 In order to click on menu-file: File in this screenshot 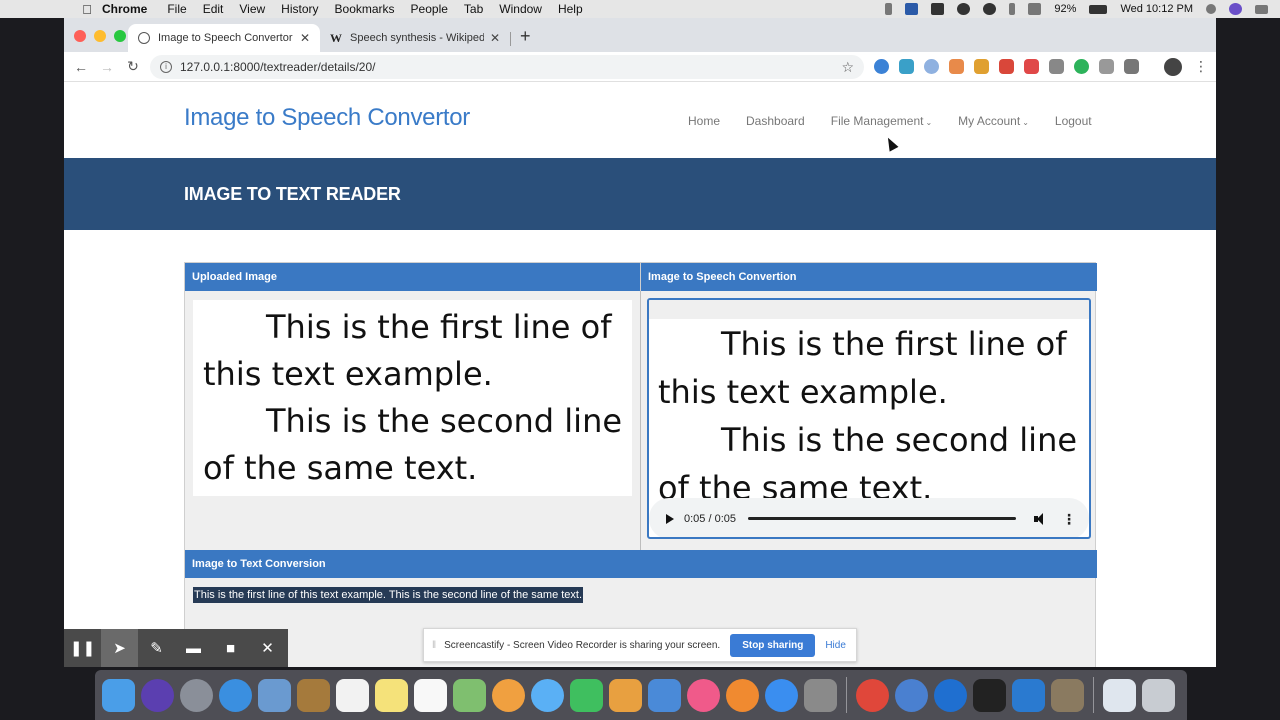, I will do `click(176, 9)`.